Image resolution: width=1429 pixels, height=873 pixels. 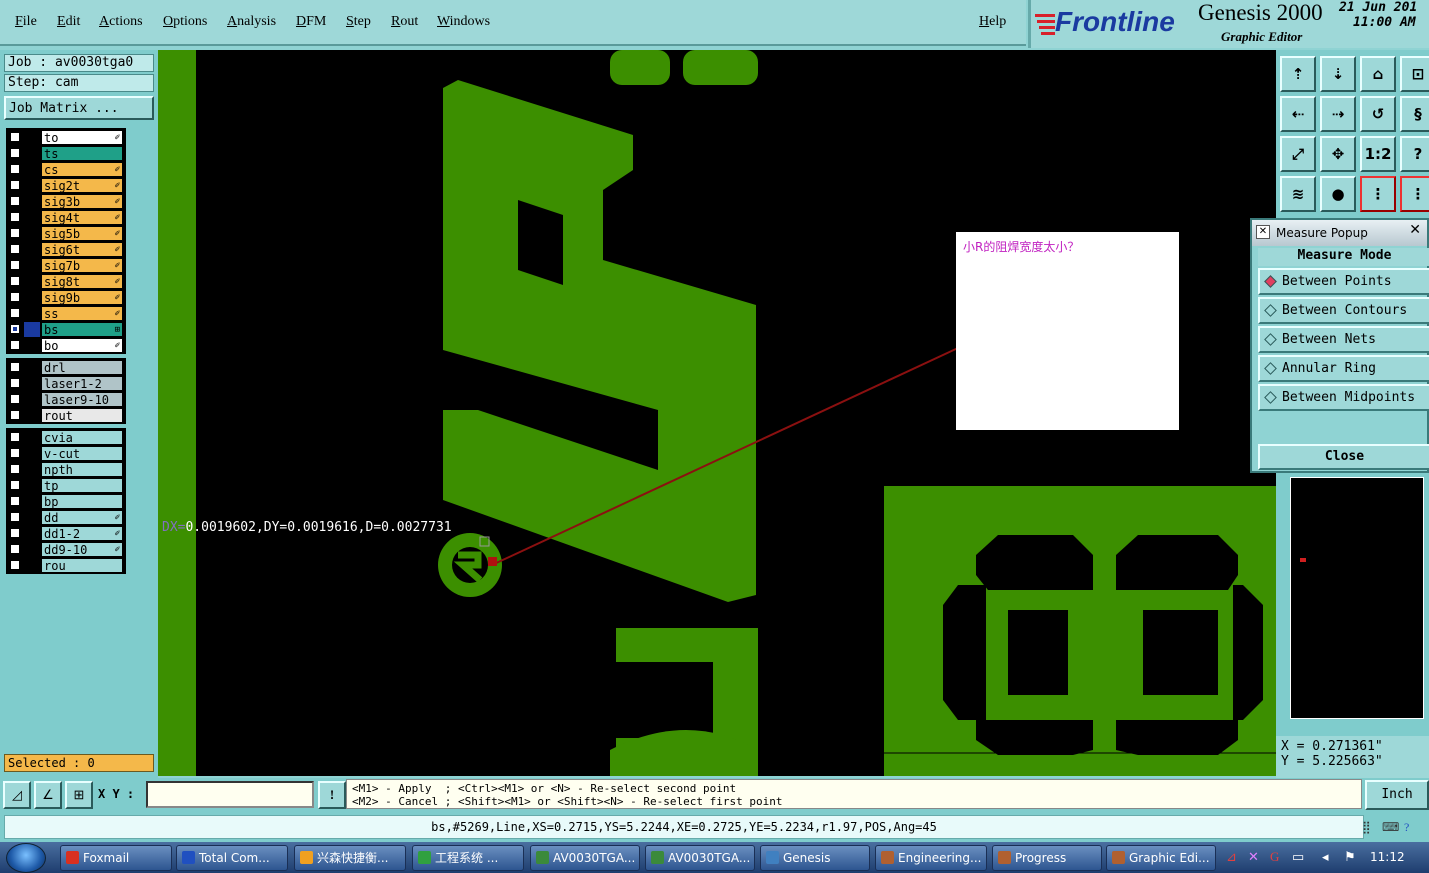 I want to click on taskbar-item: Foxmail, so click(x=116, y=858).